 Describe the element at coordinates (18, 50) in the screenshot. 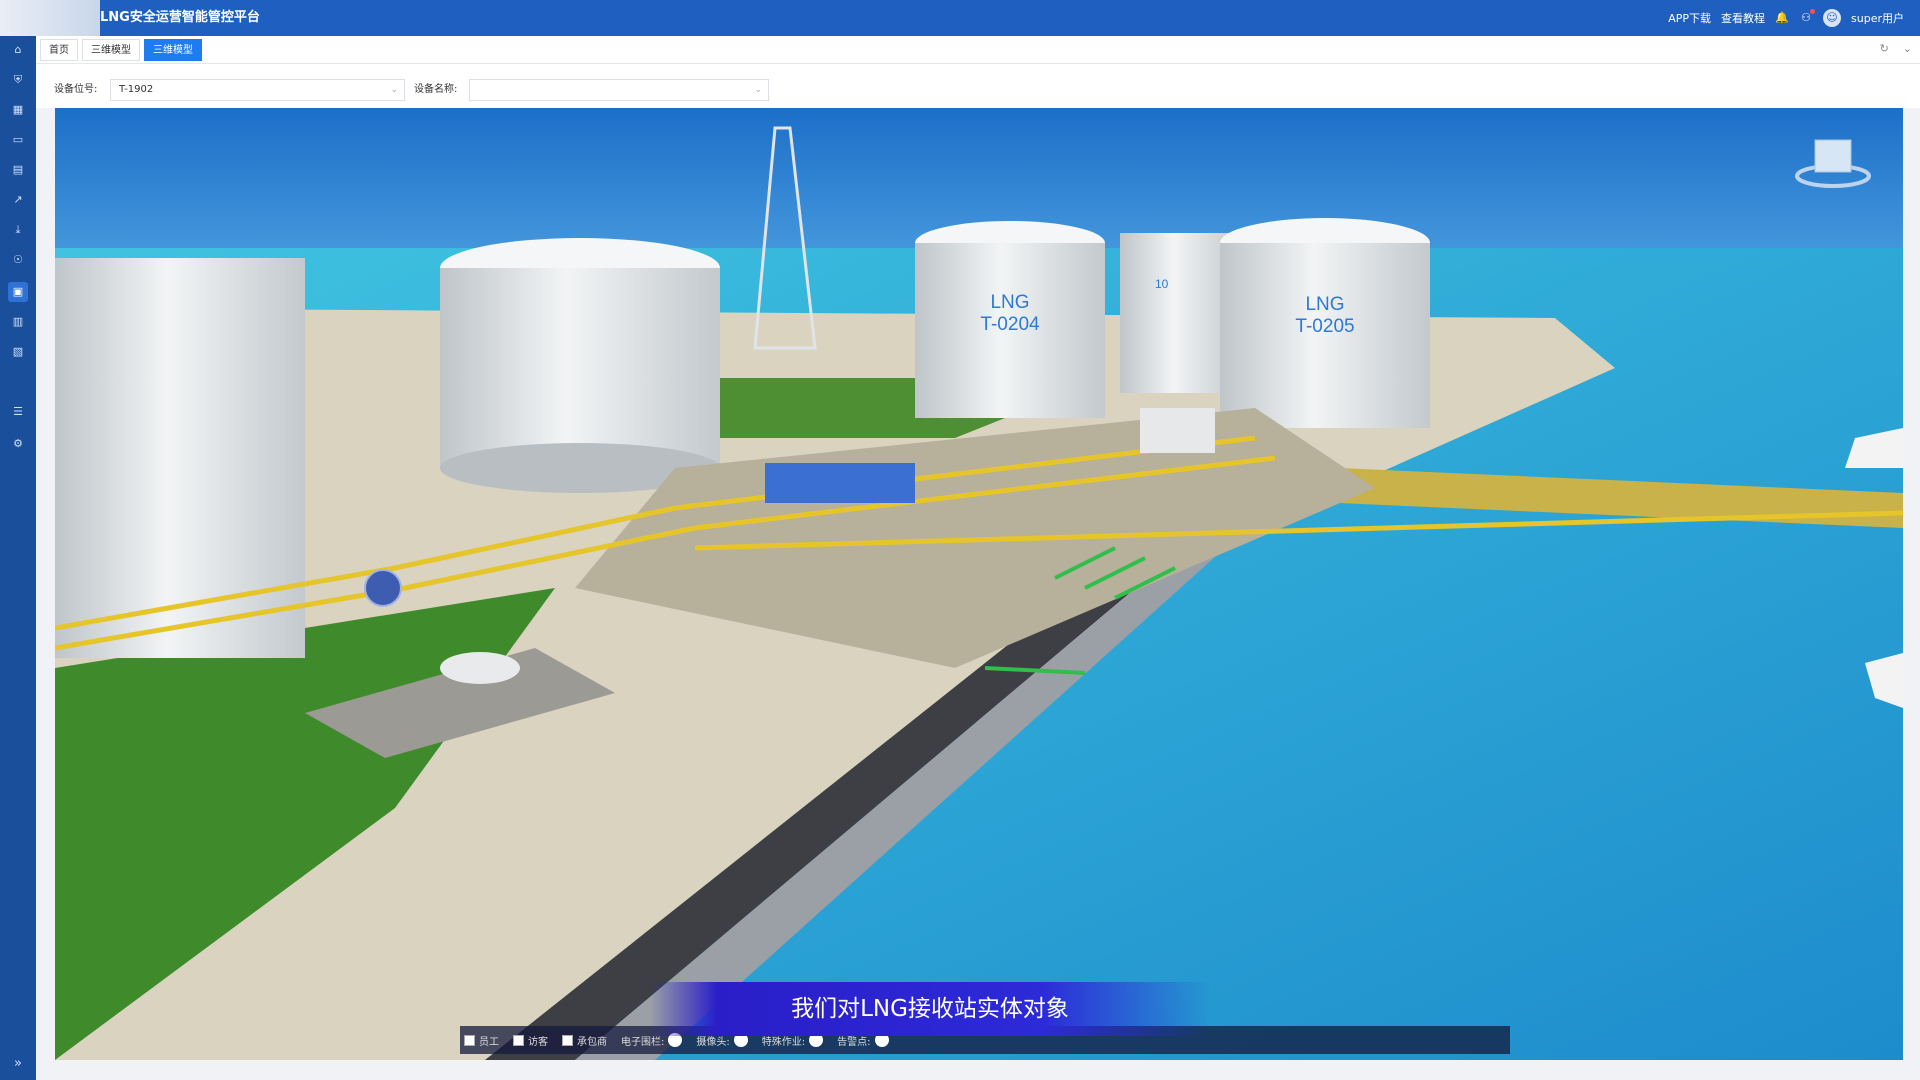

I see `home-icon: ⌂` at that location.